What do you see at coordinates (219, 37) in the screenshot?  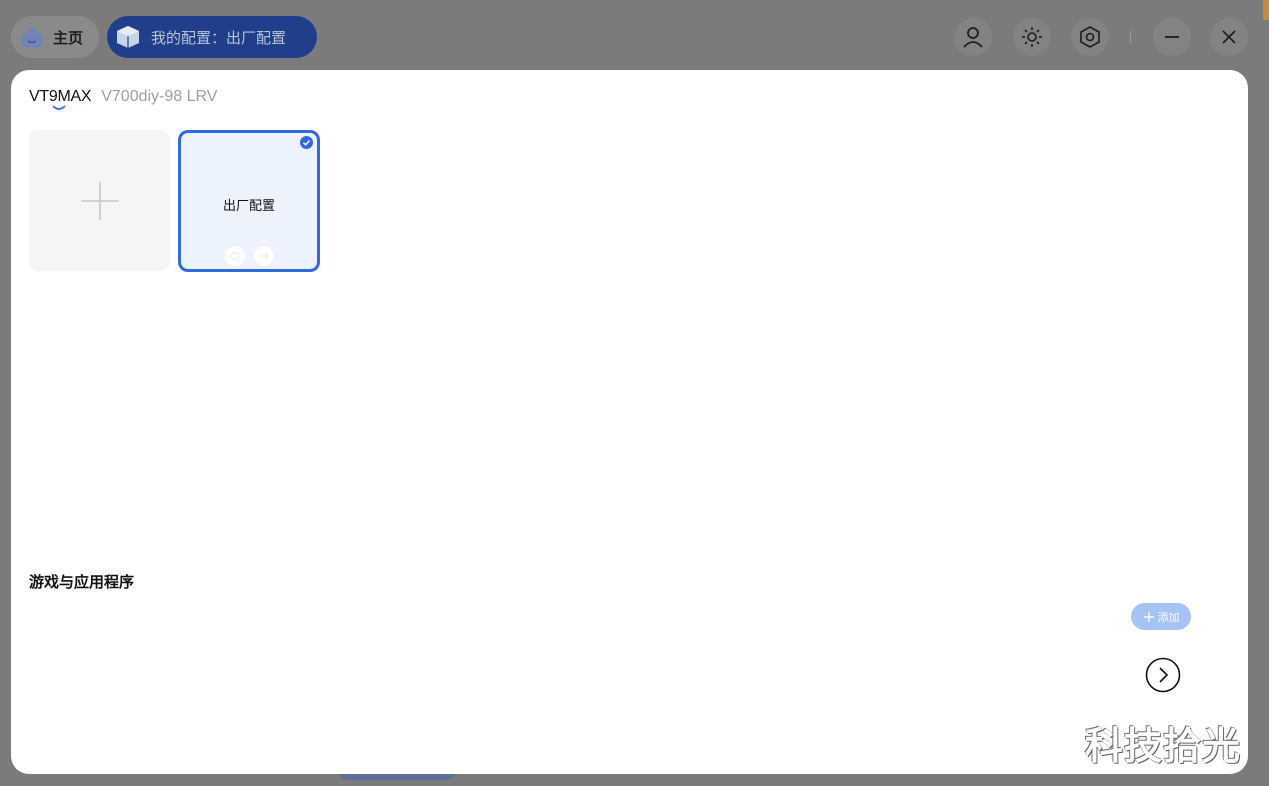 I see `config-tab-label: 我的配置：出厂配置` at bounding box center [219, 37].